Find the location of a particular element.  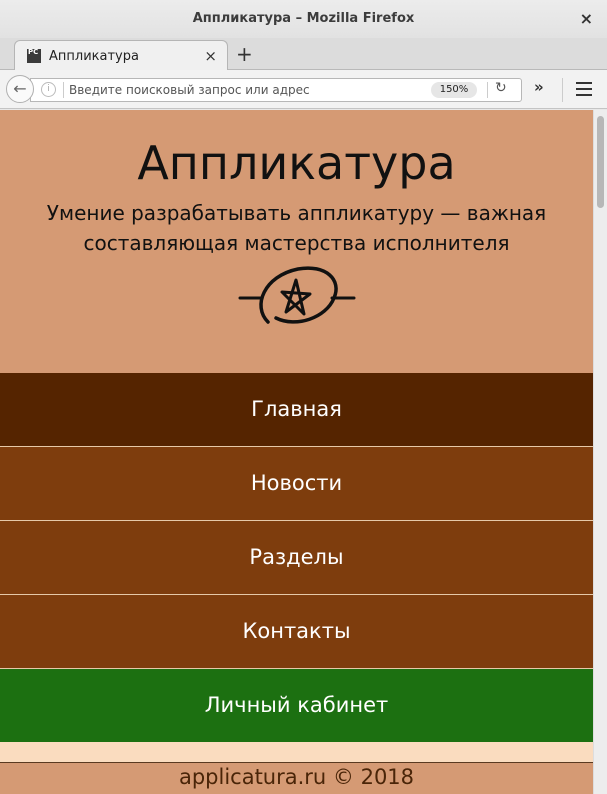

site-footer: applicatura.ru © 2018 is located at coordinates (296, 778).